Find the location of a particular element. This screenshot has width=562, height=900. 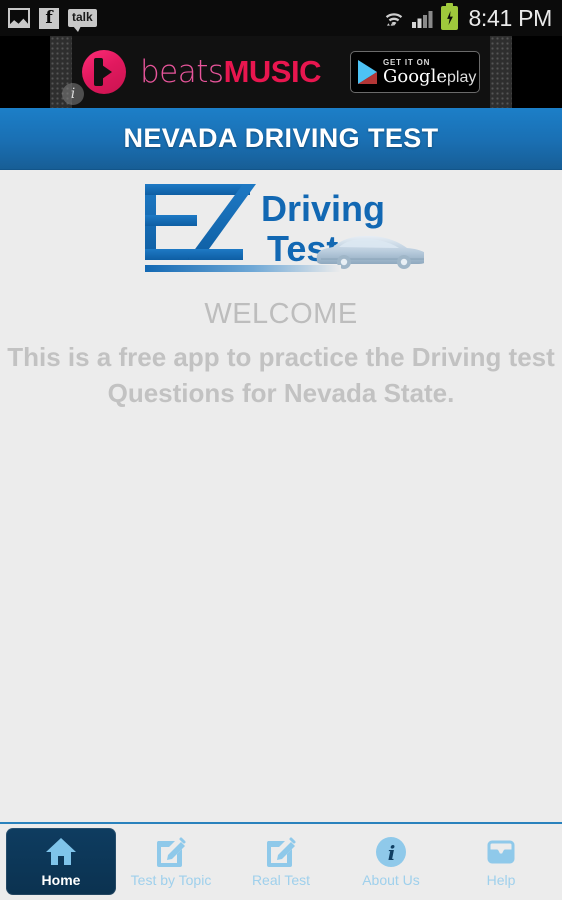

tab-test-by-topic: Test by Topic is located at coordinates (171, 861).